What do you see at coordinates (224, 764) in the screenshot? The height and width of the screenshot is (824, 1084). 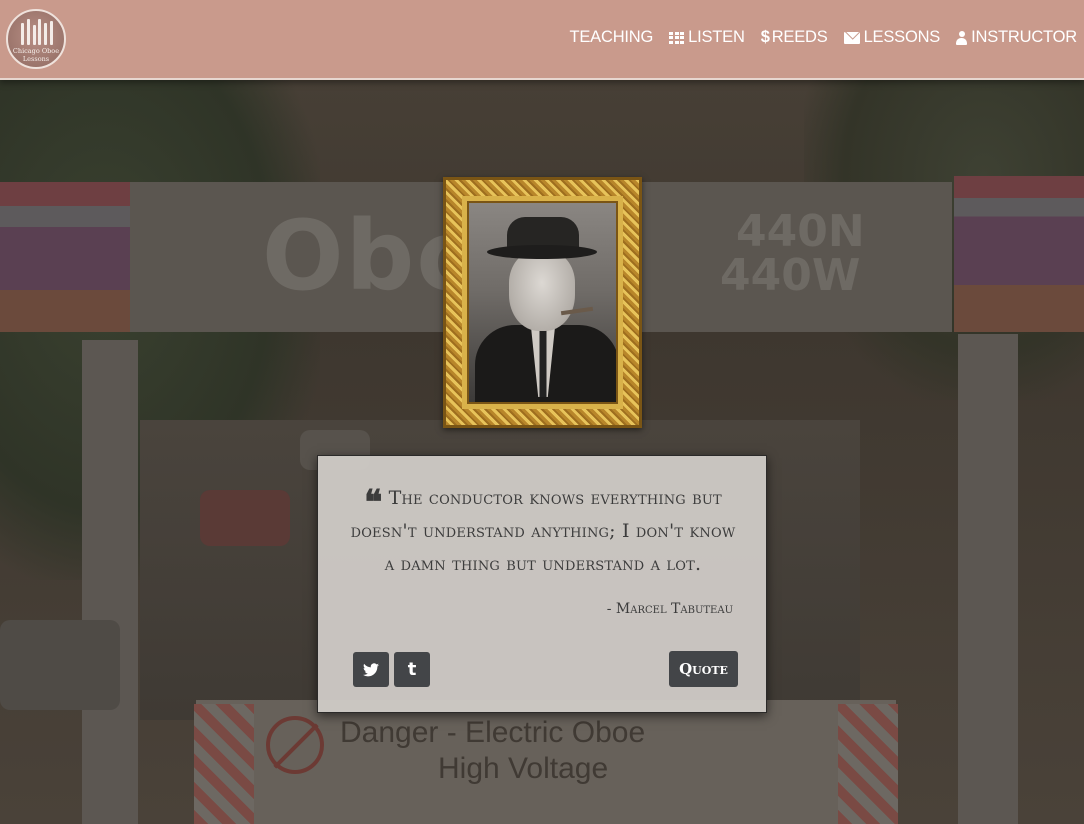 I see `hazard-stripes-left` at bounding box center [224, 764].